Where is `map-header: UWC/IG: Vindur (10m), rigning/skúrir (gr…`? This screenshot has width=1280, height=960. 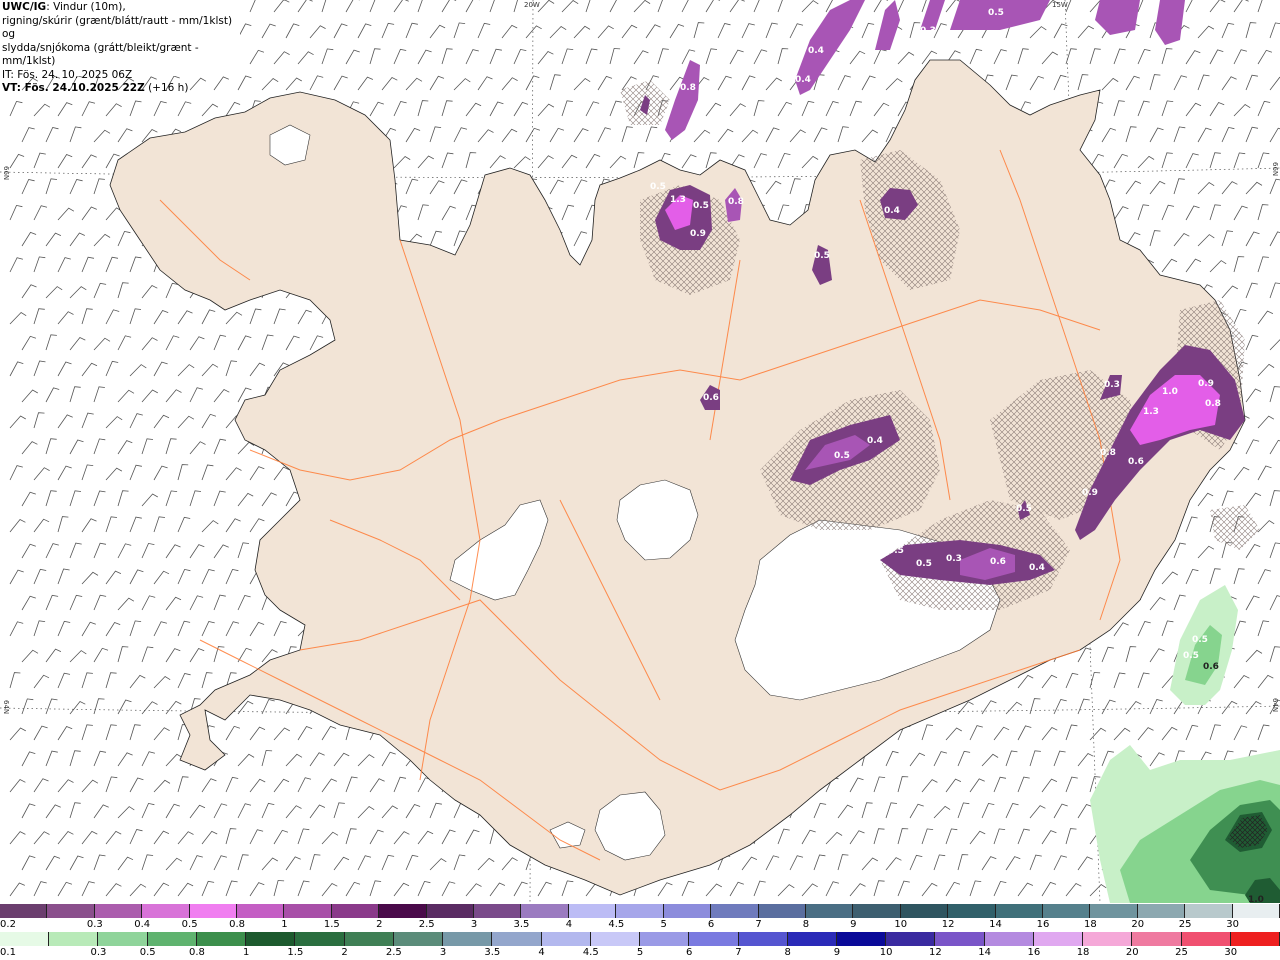 map-header: UWC/IG: Vindur (10m), rigning/skúrir (gr… is located at coordinates (120, 47).